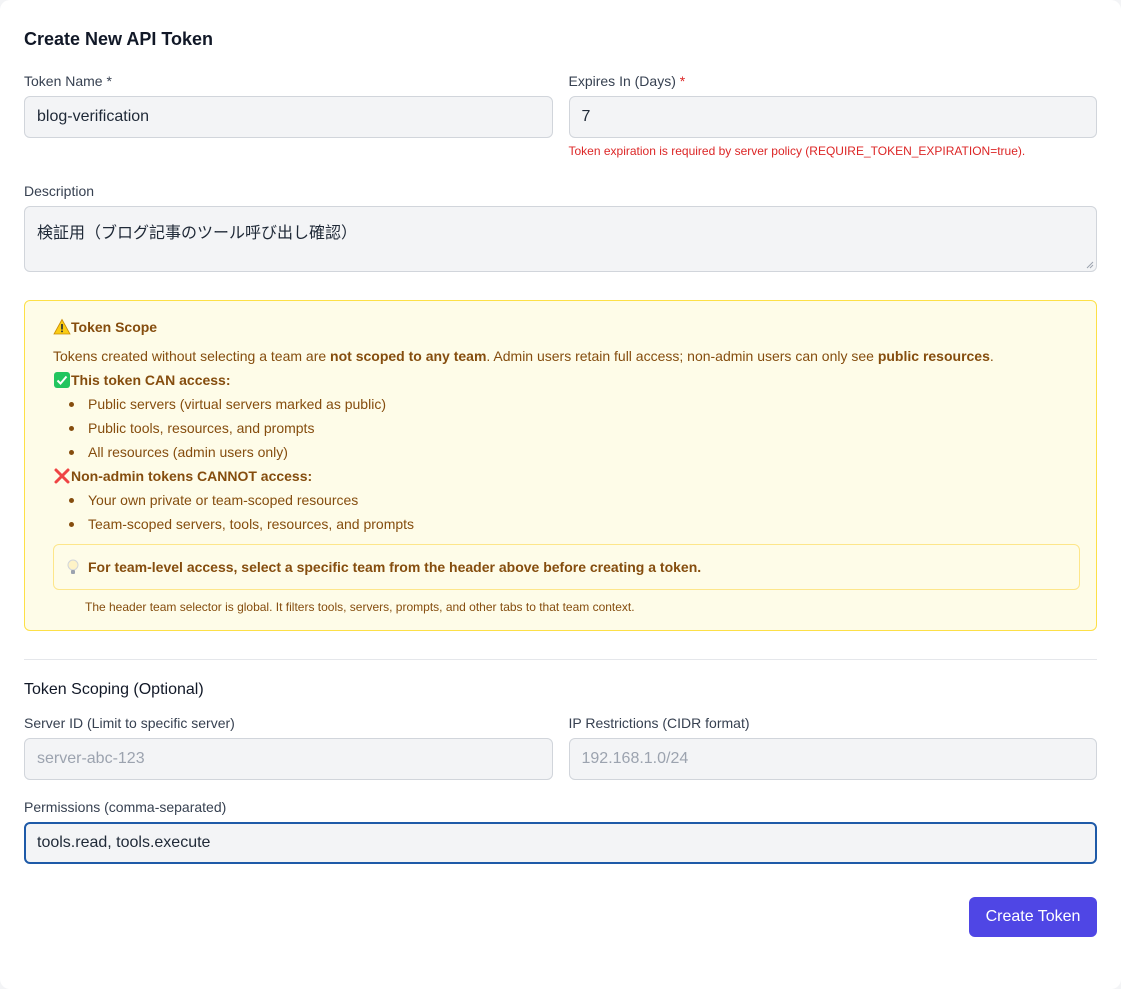  I want to click on description-textarea: 検証用（ブログ記事のツール呼び出し確認）, so click(560, 239).